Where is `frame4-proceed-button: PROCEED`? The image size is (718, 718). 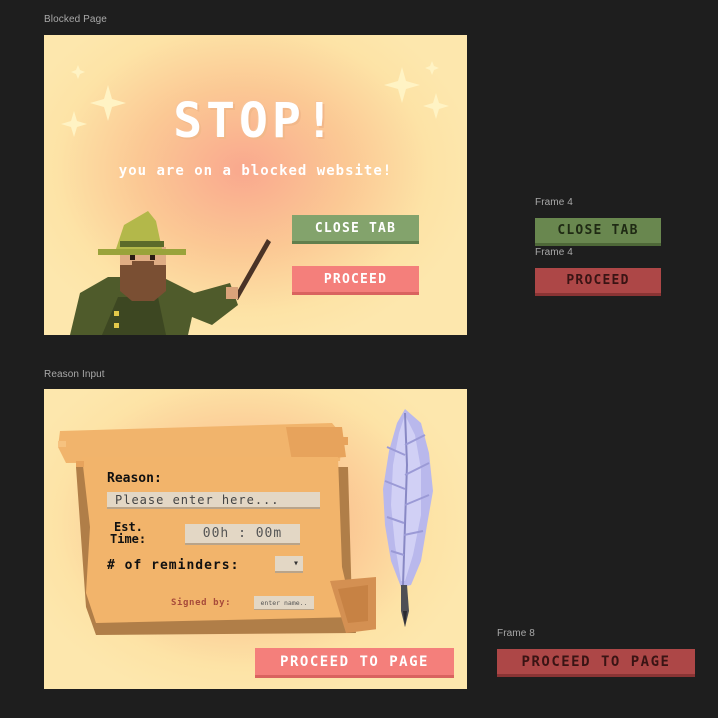
frame4-proceed-button: PROCEED is located at coordinates (598, 282).